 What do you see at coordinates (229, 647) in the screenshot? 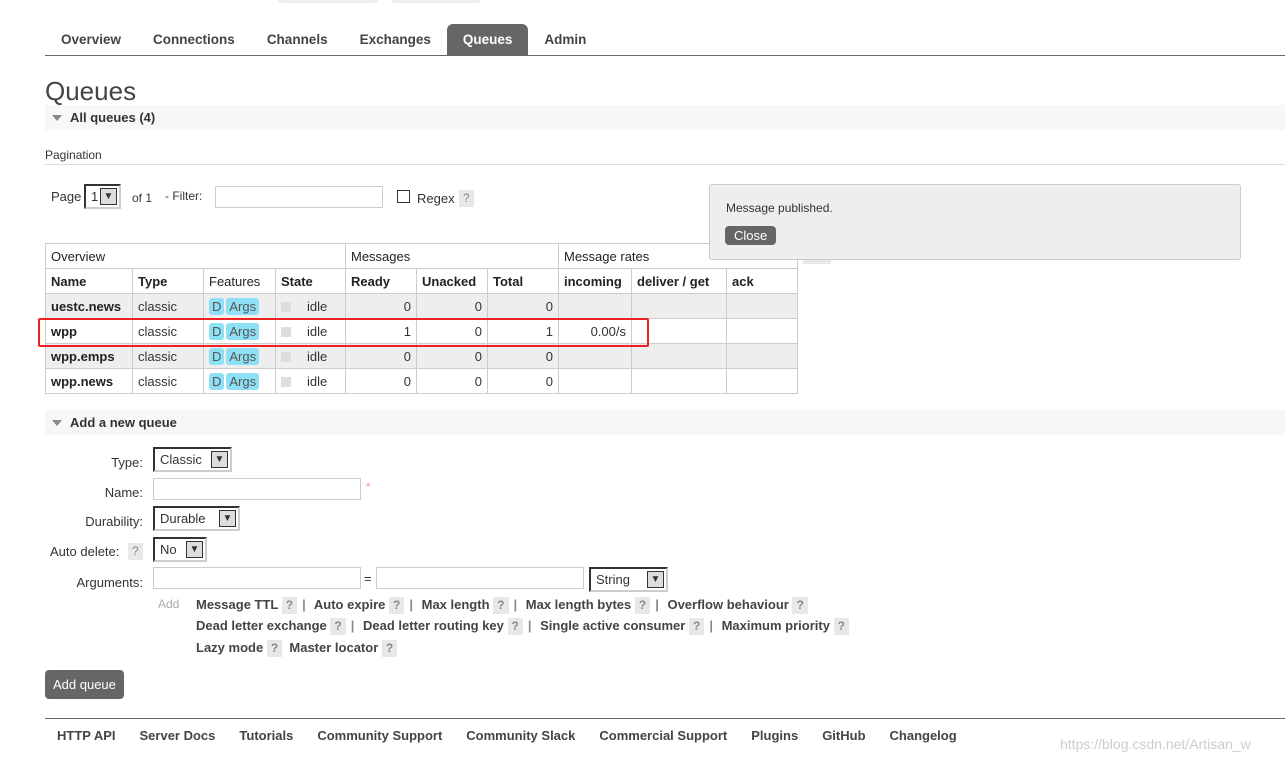
I see `arg-lazy-mode: Lazy mode` at bounding box center [229, 647].